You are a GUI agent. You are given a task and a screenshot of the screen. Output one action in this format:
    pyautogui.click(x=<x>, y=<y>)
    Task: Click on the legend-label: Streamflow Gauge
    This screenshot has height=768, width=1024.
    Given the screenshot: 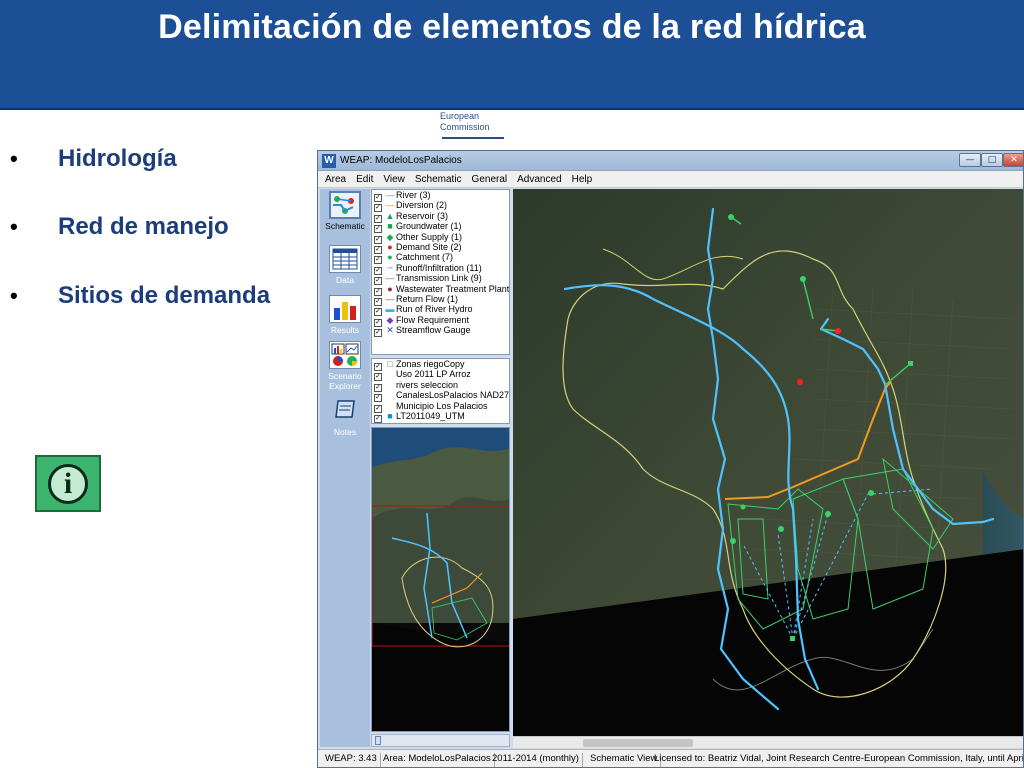 What is the action you would take?
    pyautogui.click(x=433, y=330)
    